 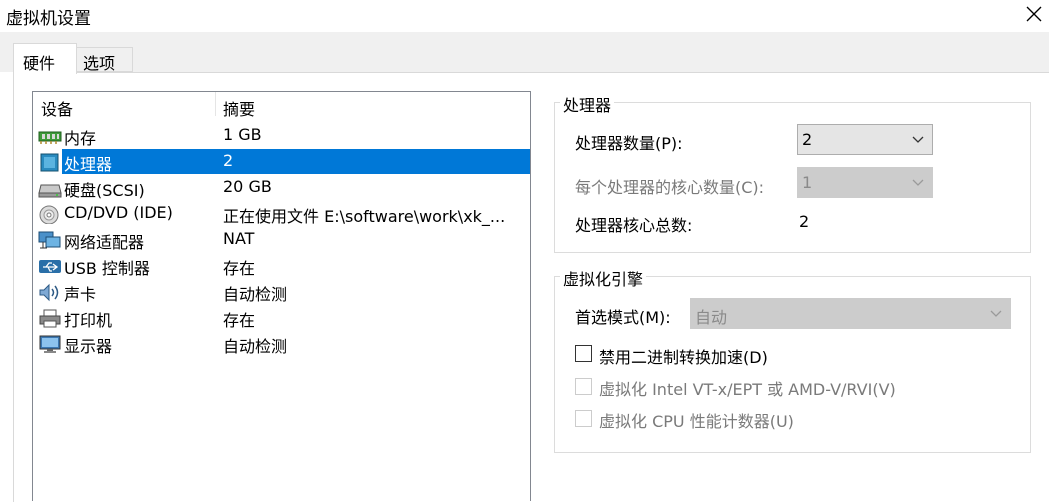 I want to click on processor-count-value: 2, so click(x=807, y=139).